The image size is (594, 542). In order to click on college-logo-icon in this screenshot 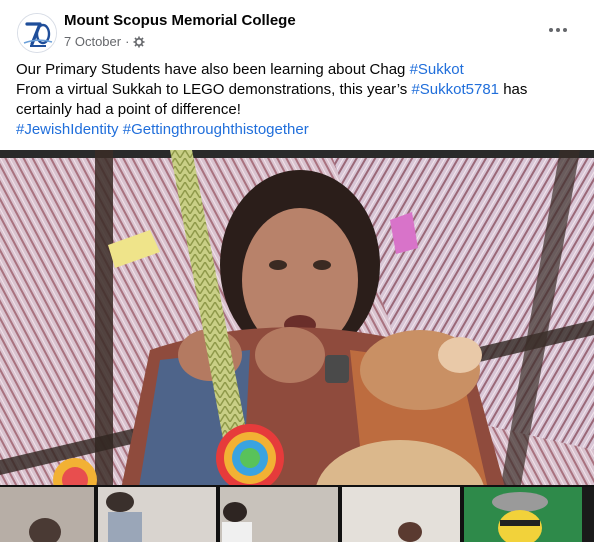, I will do `click(37, 33)`.